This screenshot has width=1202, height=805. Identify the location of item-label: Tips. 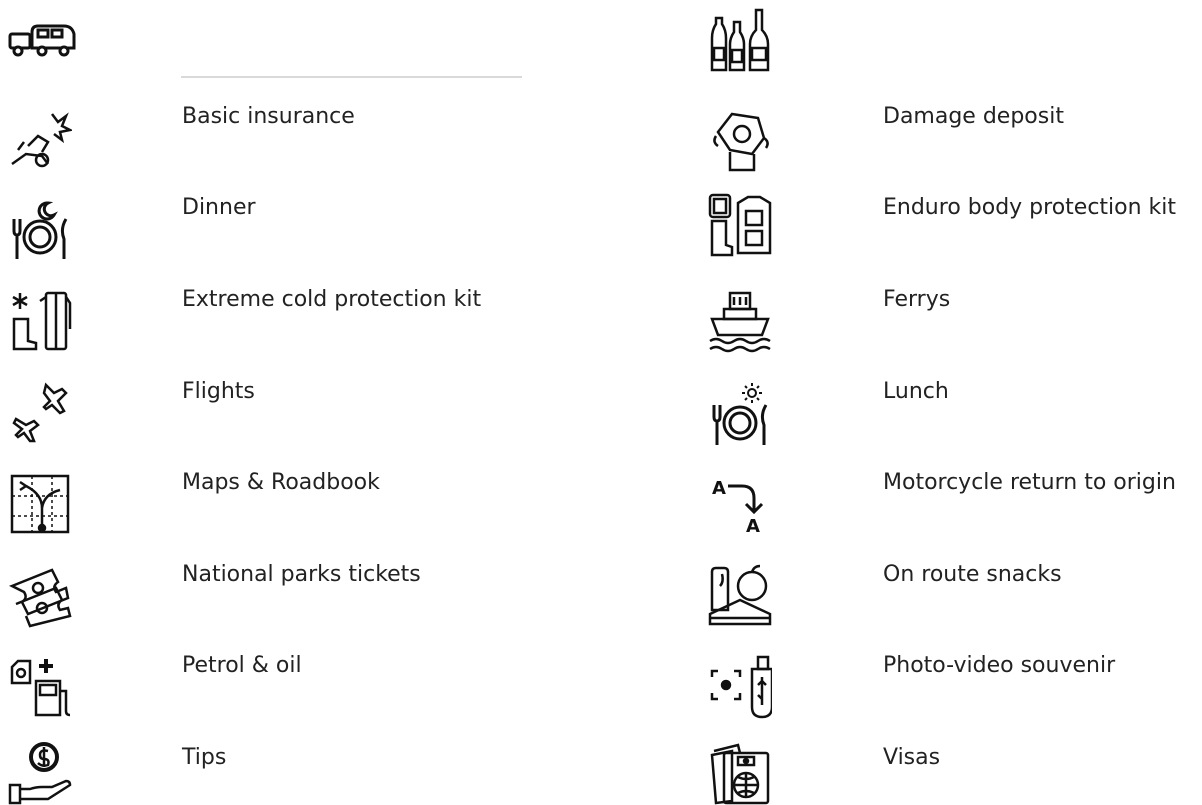
(204, 757).